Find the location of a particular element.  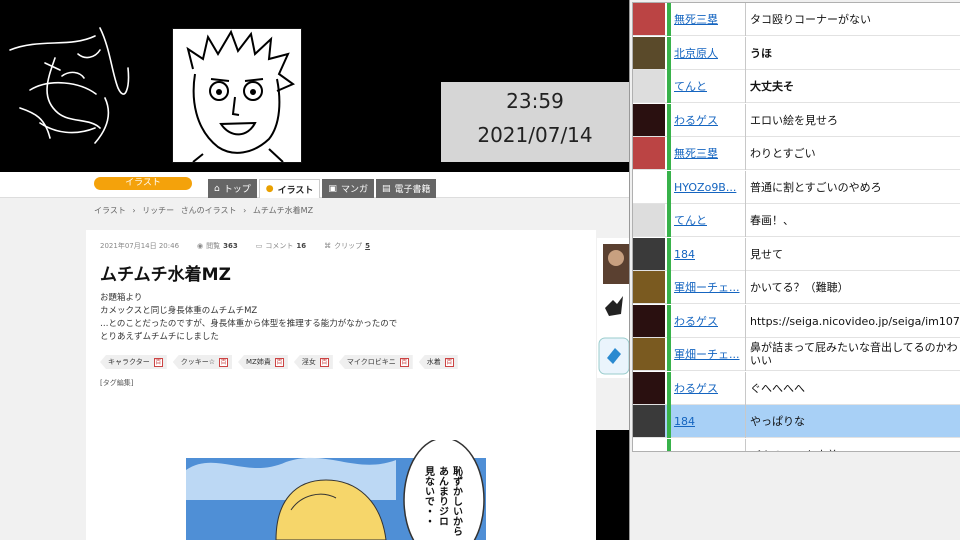

comment-row: 軍畑ーチェ... 鼻が詰まって屁みたいな音出してるのかわいい is located at coordinates (796, 354).